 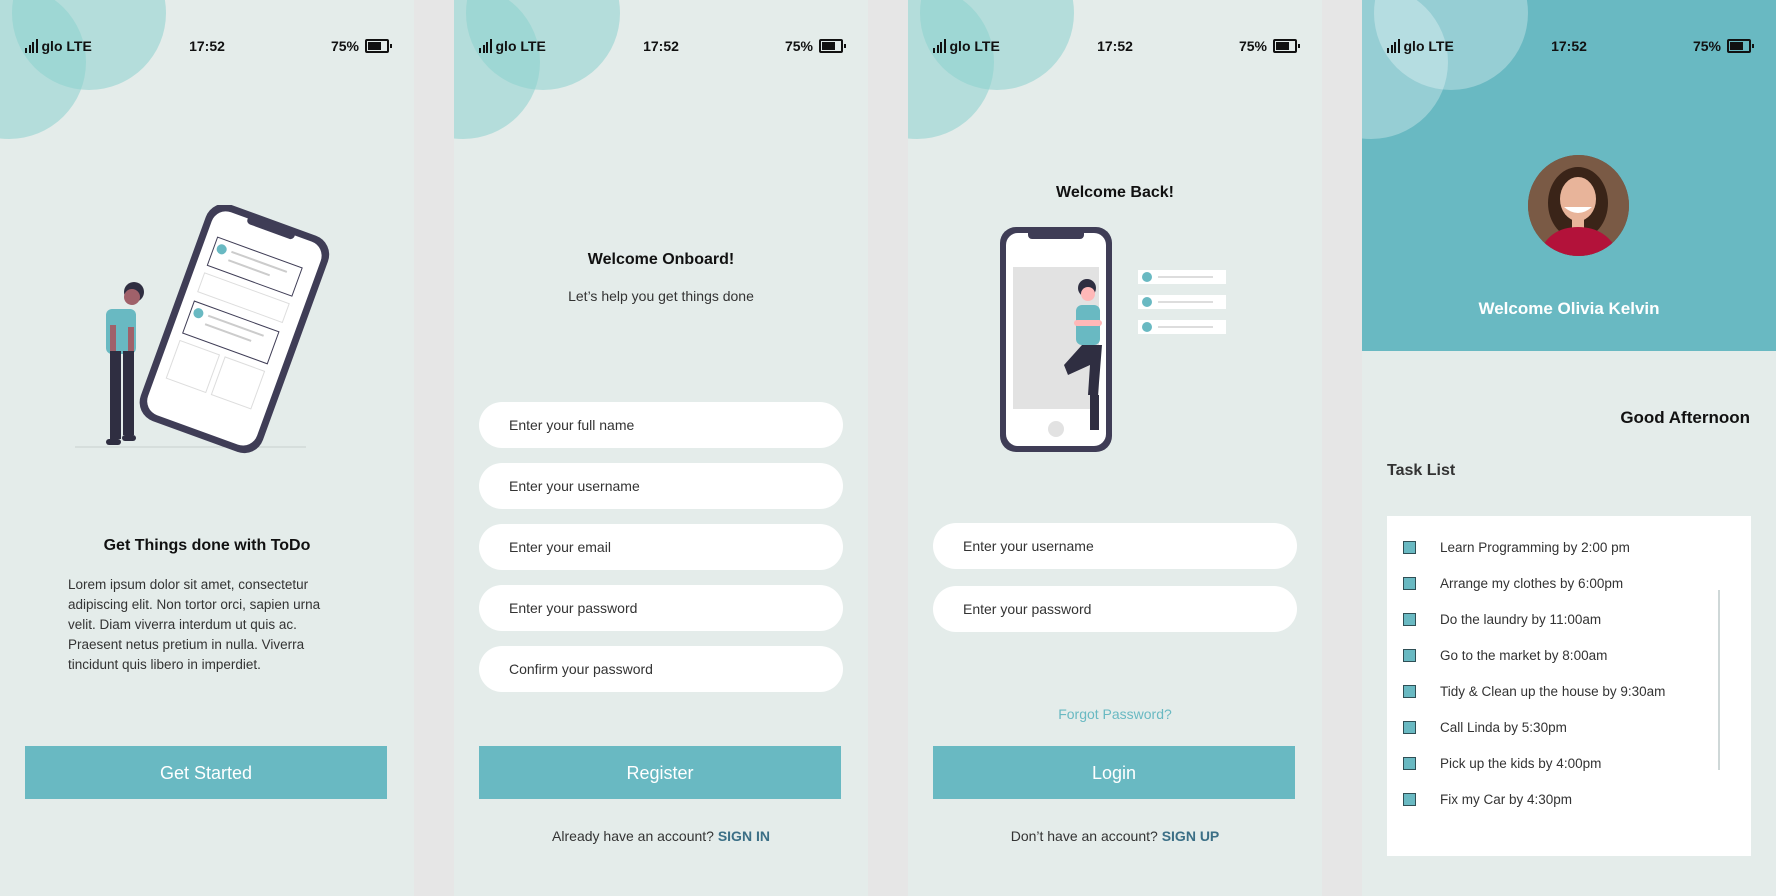 I want to click on full-name-input, so click(x=661, y=425).